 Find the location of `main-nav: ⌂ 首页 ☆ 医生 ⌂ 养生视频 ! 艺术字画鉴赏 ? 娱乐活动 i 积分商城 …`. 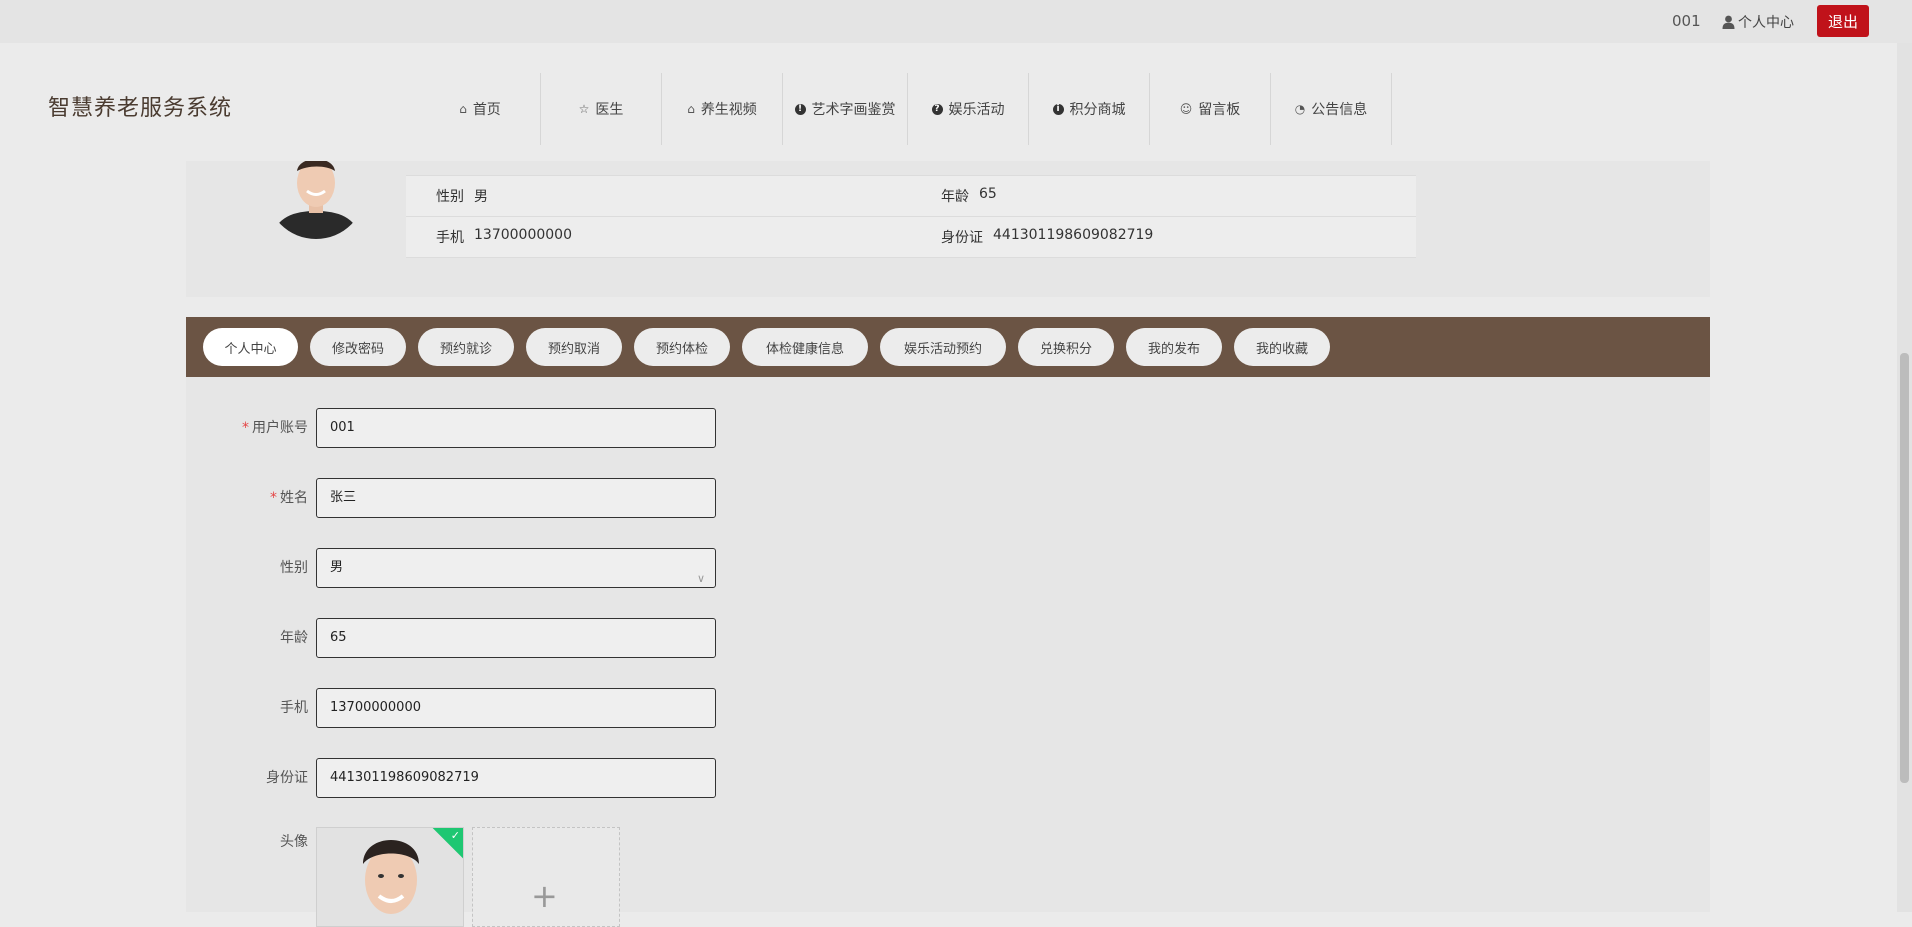

main-nav: ⌂ 首页 ☆ 医生 ⌂ 养生视频 ! 艺术字画鉴赏 ? 娱乐活动 i 积分商城 … is located at coordinates (906, 109).